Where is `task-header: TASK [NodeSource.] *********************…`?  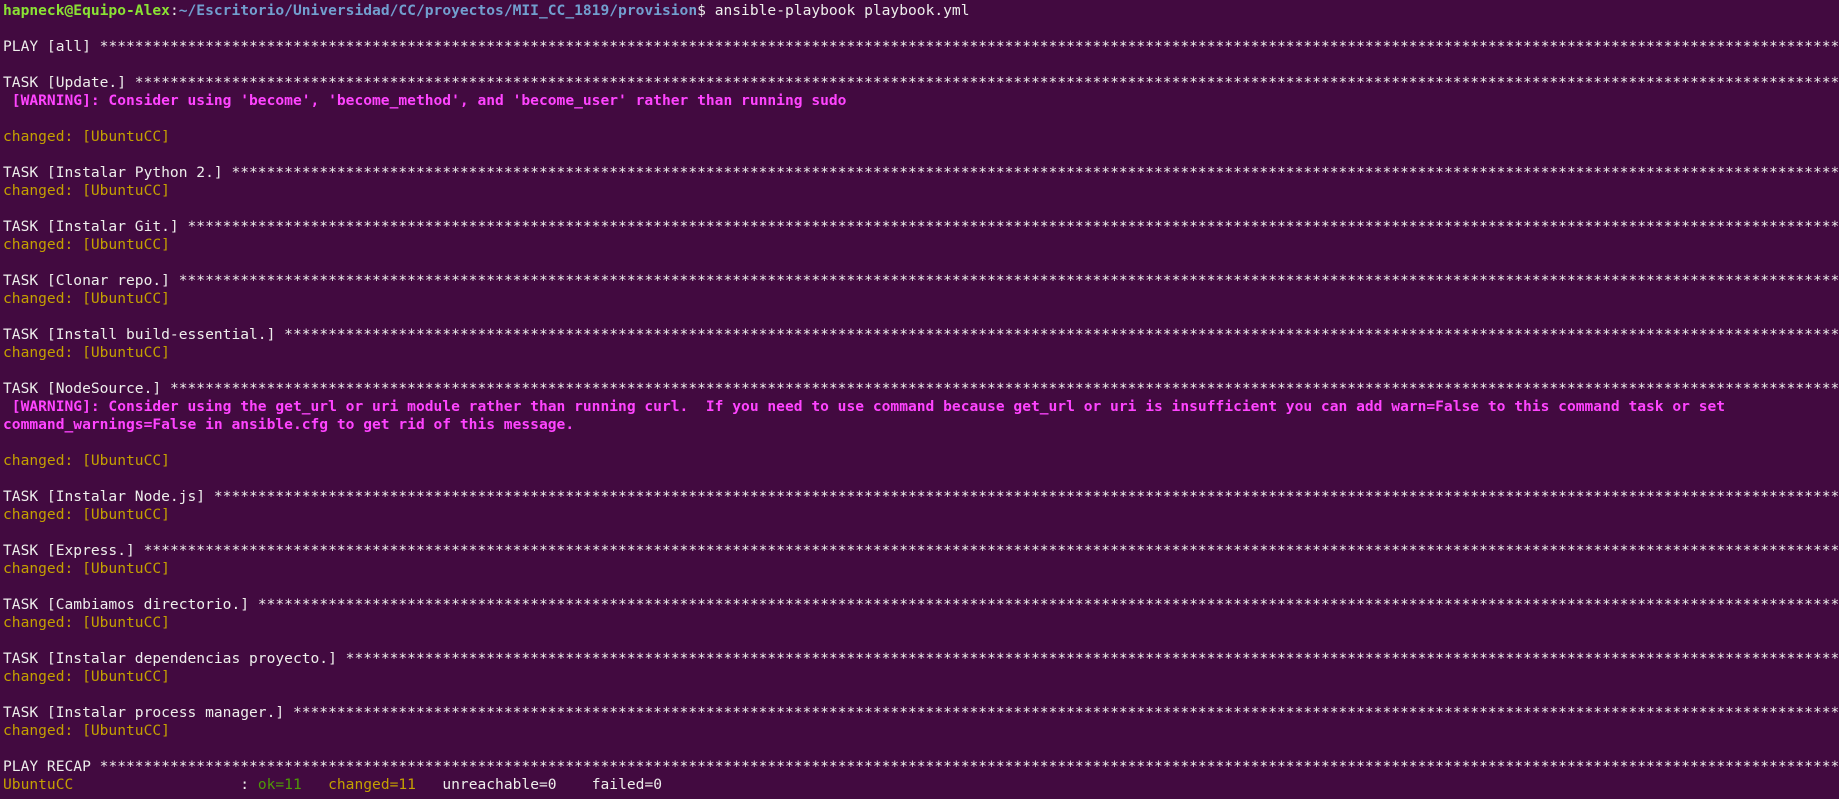
task-header: TASK [NodeSource.] *********************… is located at coordinates (921, 389).